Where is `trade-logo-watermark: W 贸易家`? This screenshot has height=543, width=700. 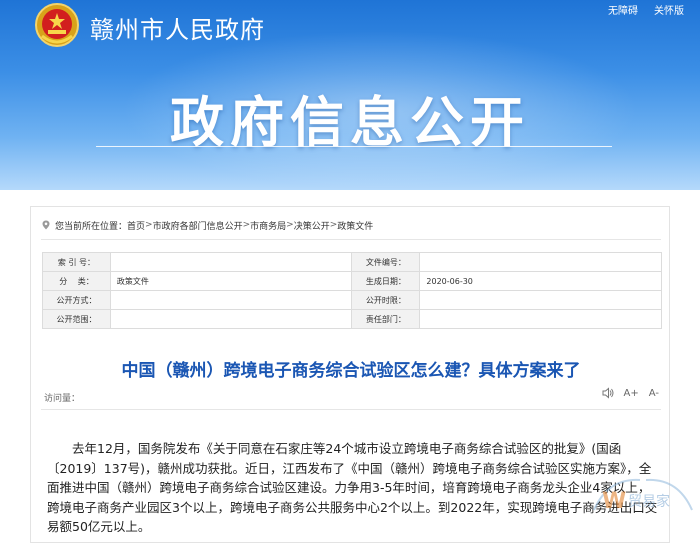
trade-logo-watermark: W 贸易家 is located at coordinates (643, 496).